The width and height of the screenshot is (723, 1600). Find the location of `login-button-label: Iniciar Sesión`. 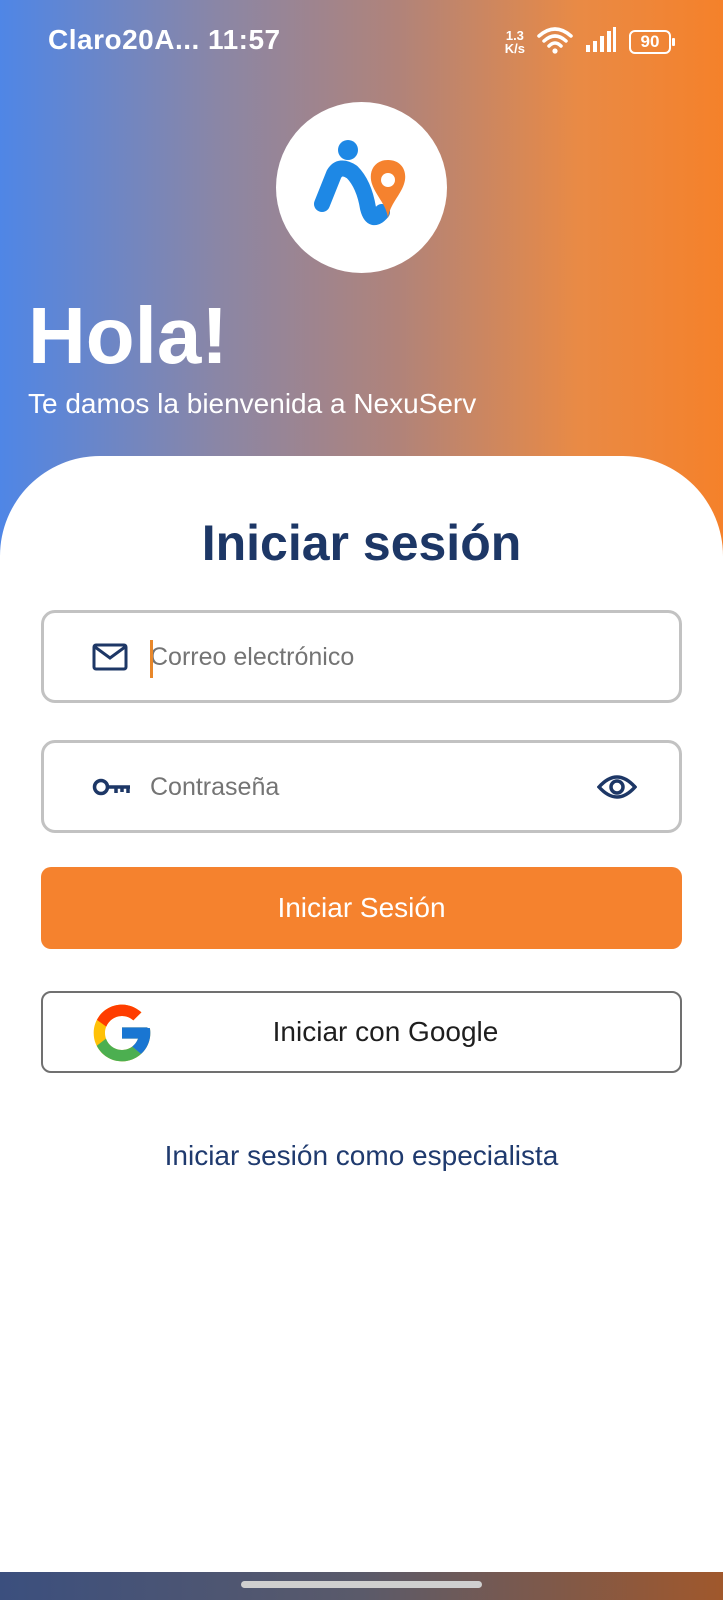

login-button-label: Iniciar Sesión is located at coordinates (361, 907).